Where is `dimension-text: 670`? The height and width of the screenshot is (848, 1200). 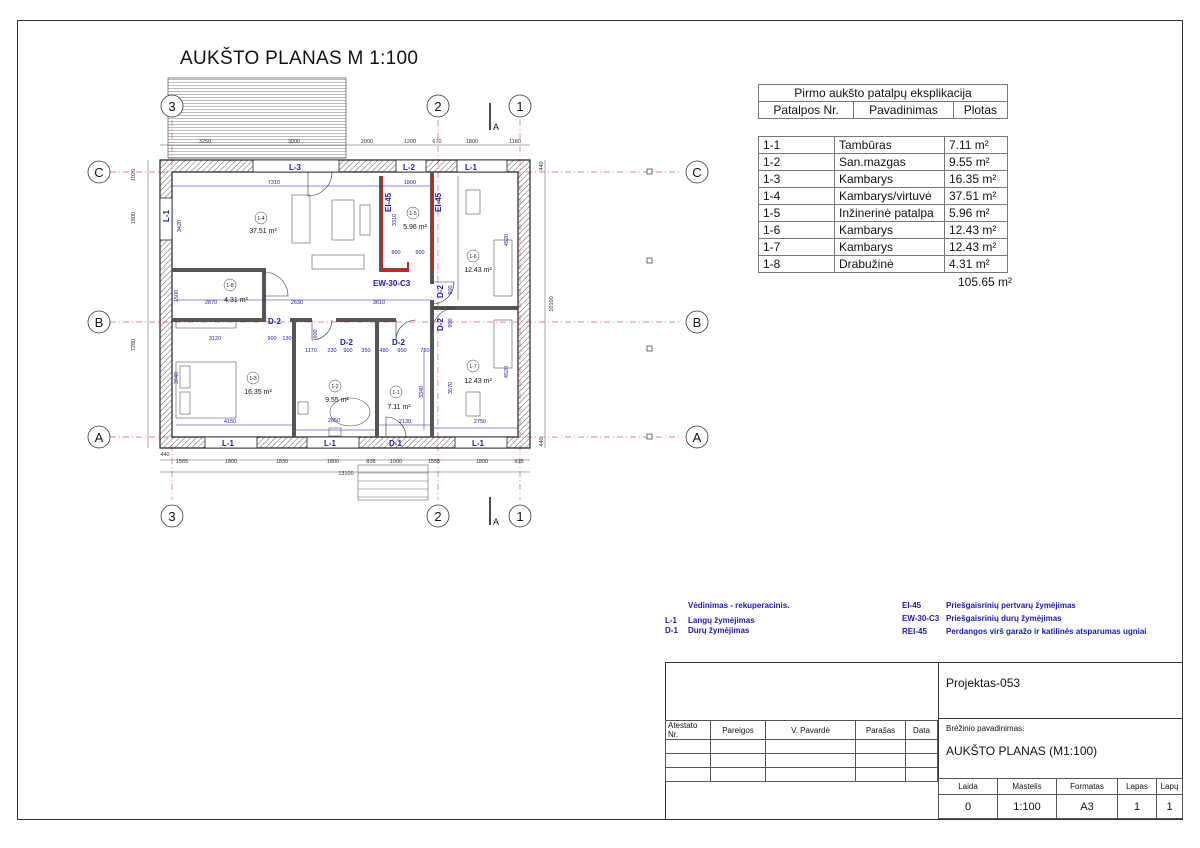 dimension-text: 670 is located at coordinates (436, 142).